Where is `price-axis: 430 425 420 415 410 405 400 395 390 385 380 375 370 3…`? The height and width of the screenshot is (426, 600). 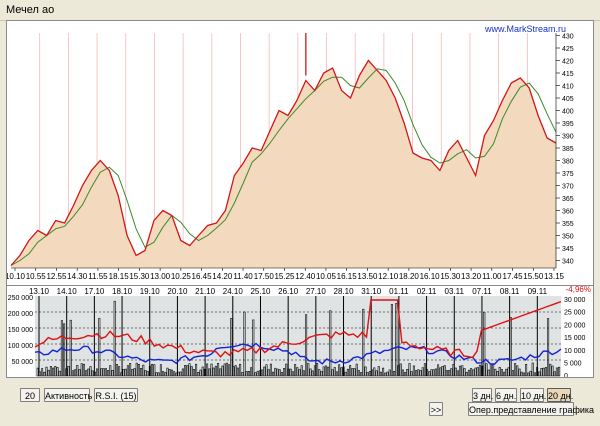
price-axis: 430 425 420 415 410 405 400 395 390 385 380 375 370 3… is located at coordinates (564, 150).